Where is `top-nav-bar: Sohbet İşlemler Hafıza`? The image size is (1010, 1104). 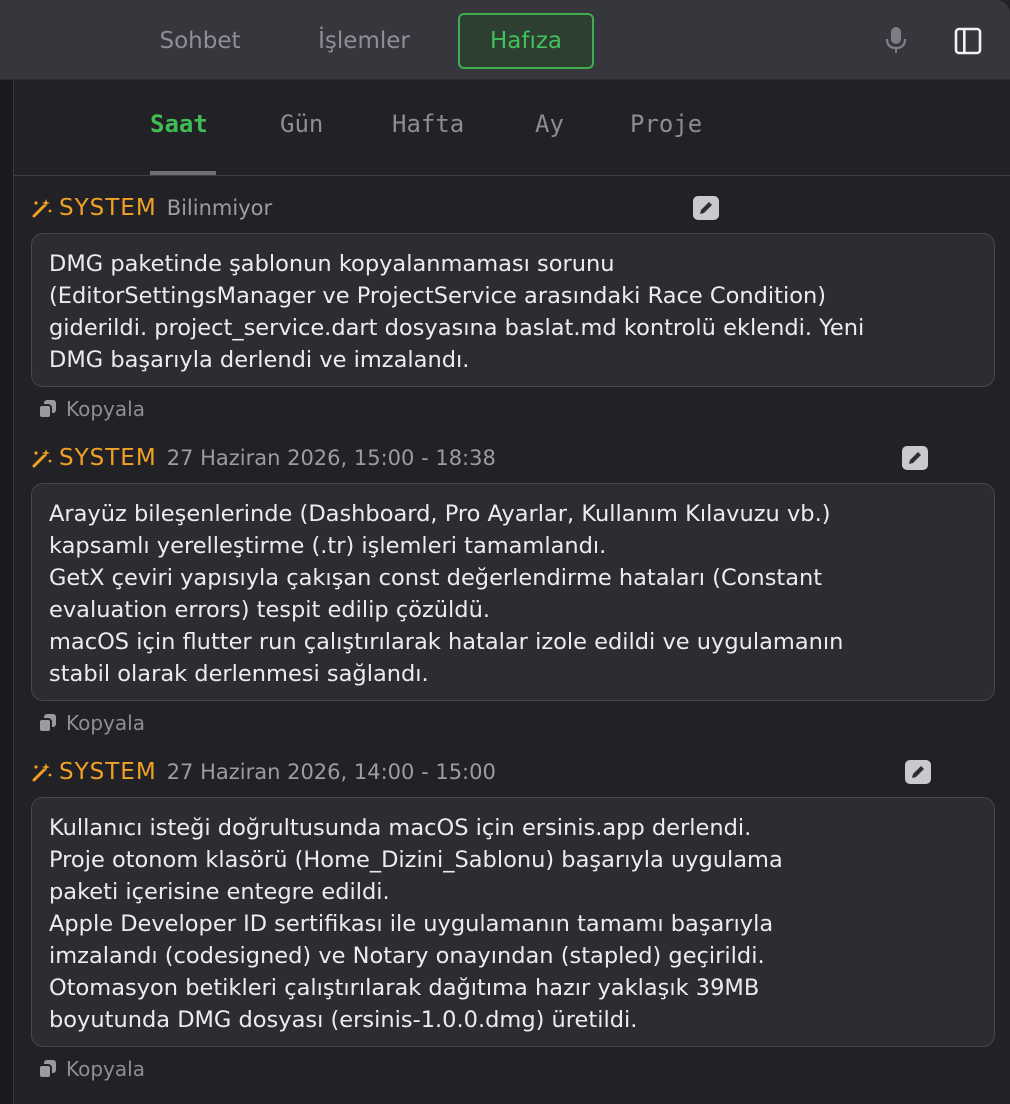 top-nav-bar: Sohbet İşlemler Hafıza is located at coordinates (505, 40).